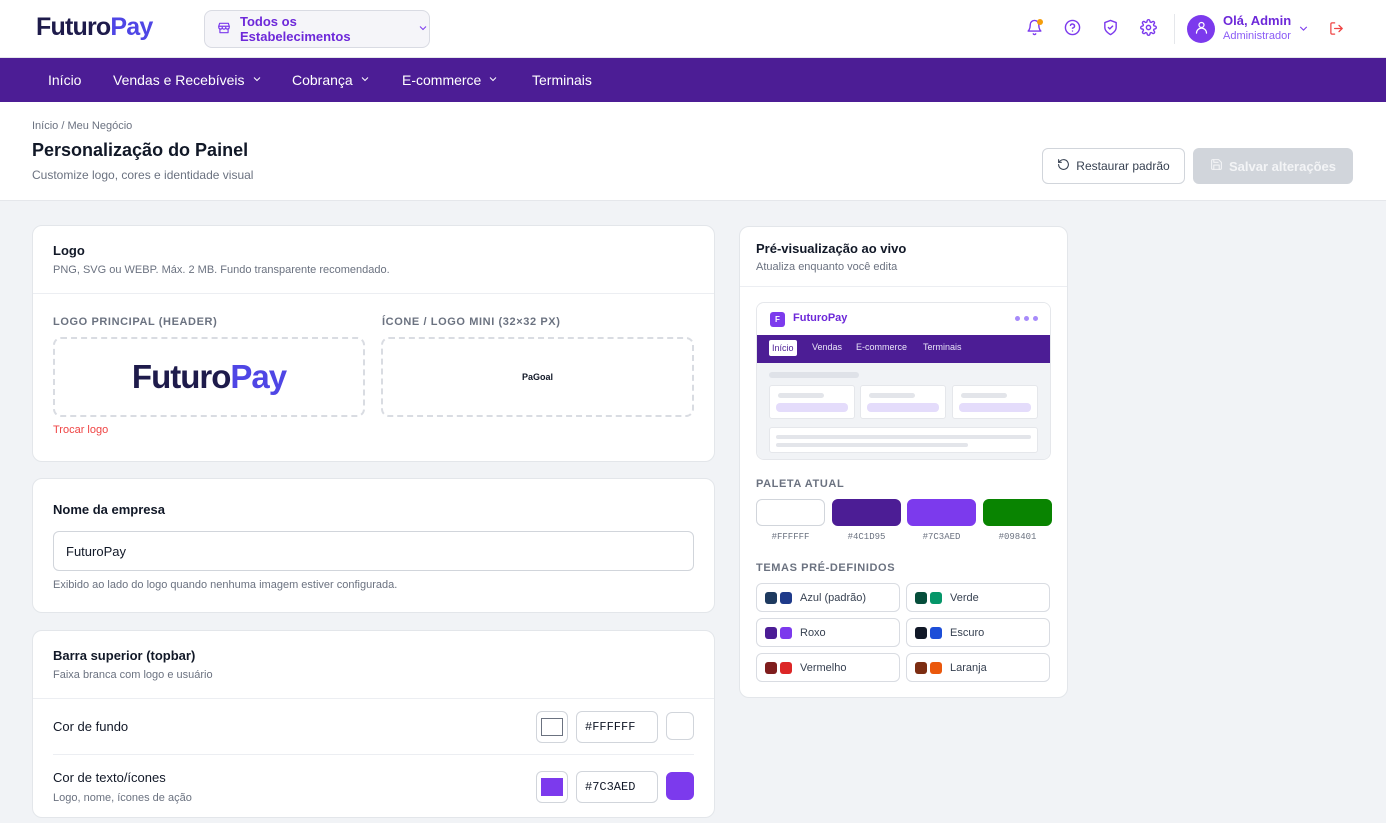 This screenshot has height=823, width=1386. Describe the element at coordinates (1017, 512) in the screenshot. I see `palette-swatch-green` at that location.